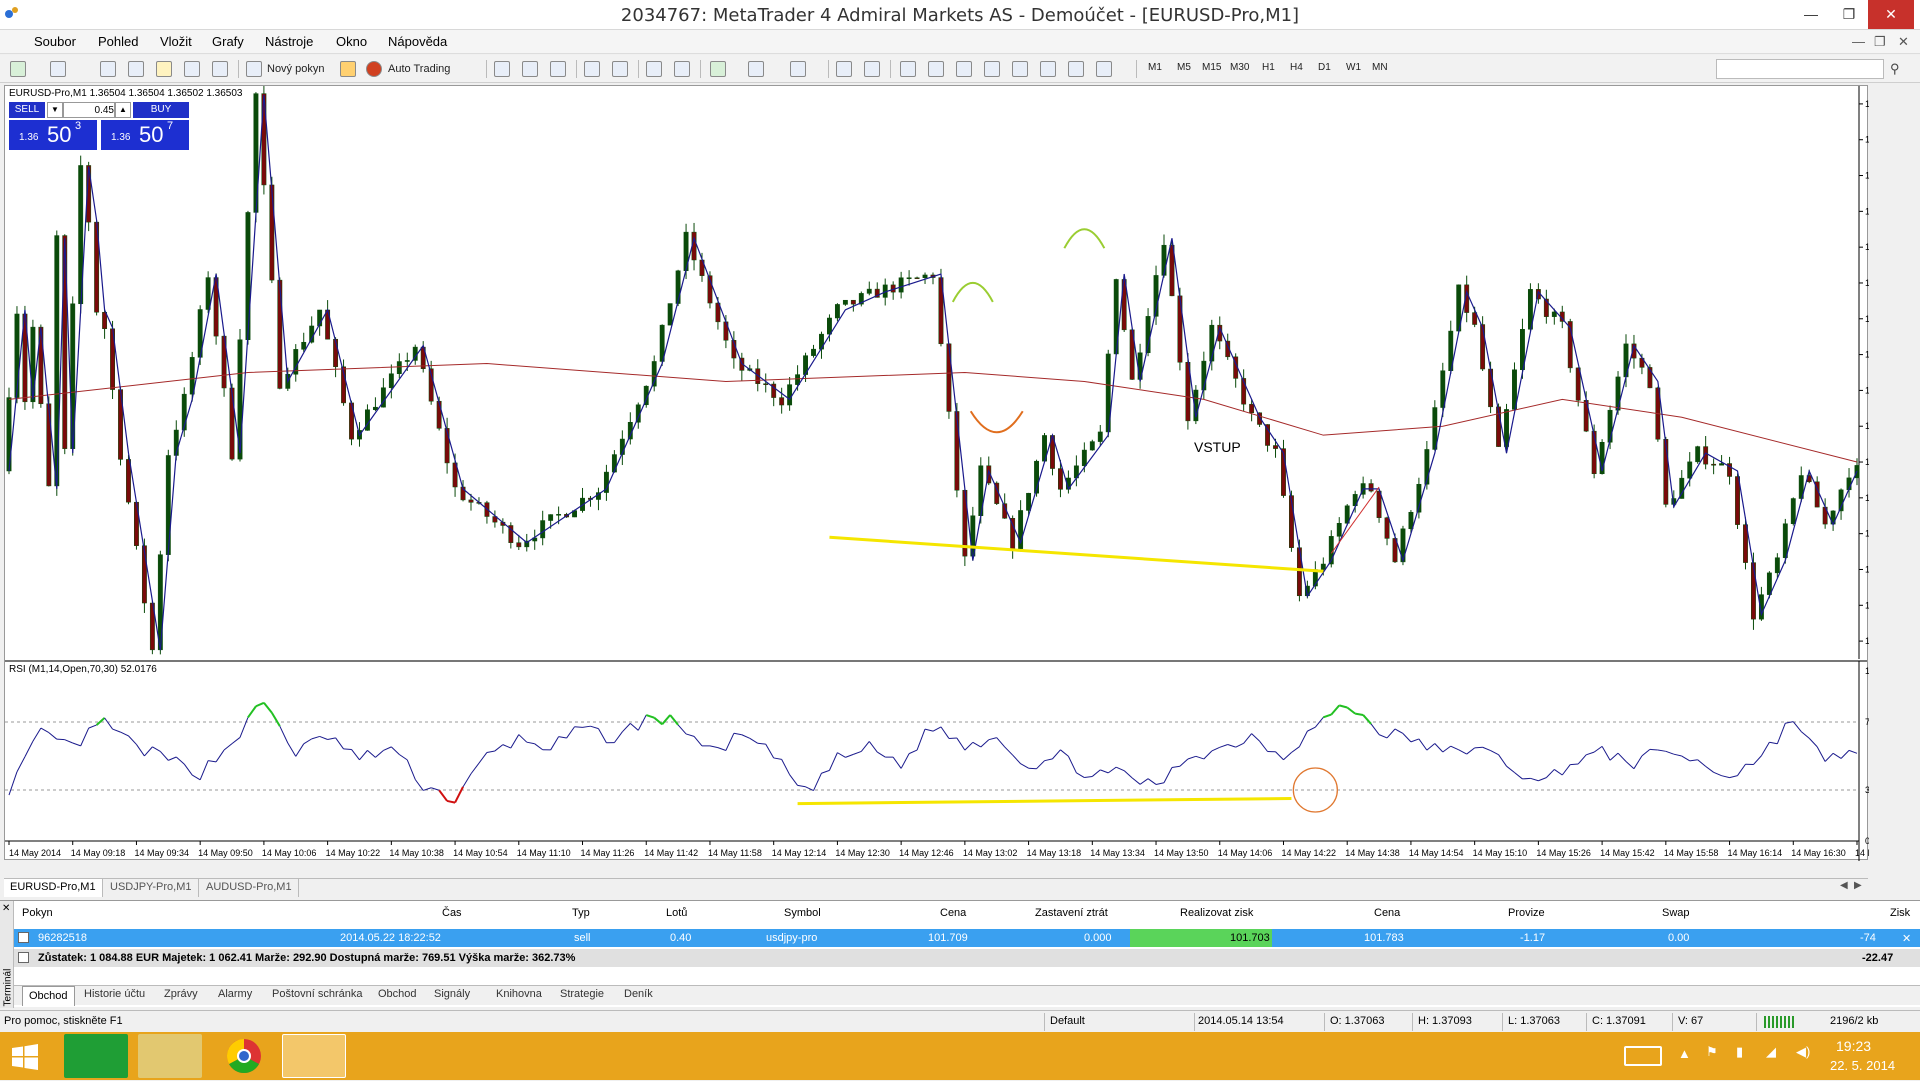  Describe the element at coordinates (417, 41) in the screenshot. I see `menu-napoveda: Nápověda` at that location.